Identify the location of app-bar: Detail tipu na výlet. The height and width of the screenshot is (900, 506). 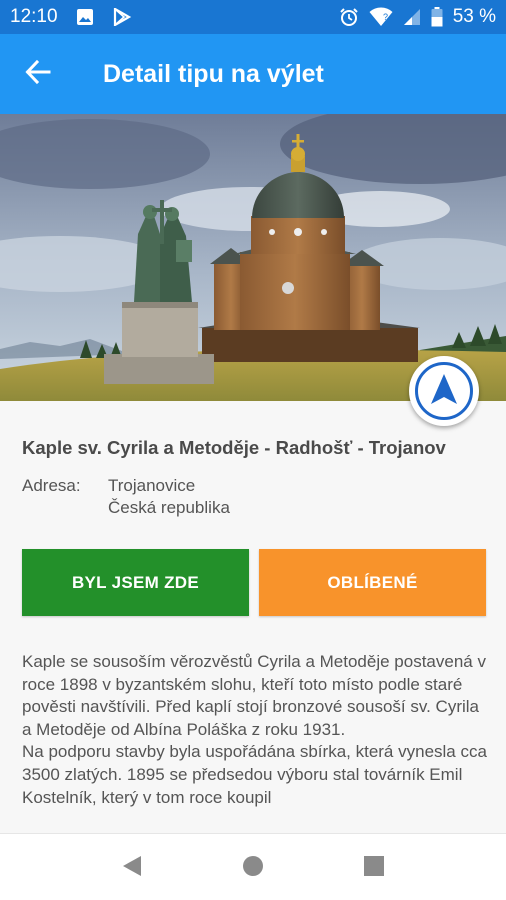
(253, 74).